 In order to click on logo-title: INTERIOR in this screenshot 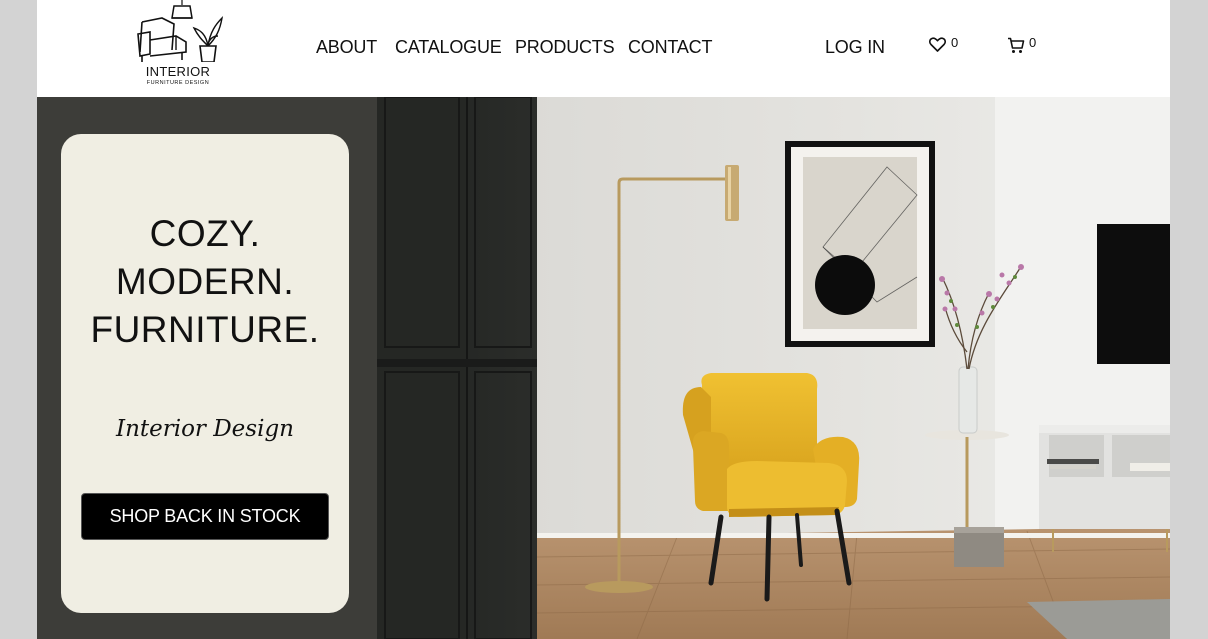, I will do `click(178, 71)`.